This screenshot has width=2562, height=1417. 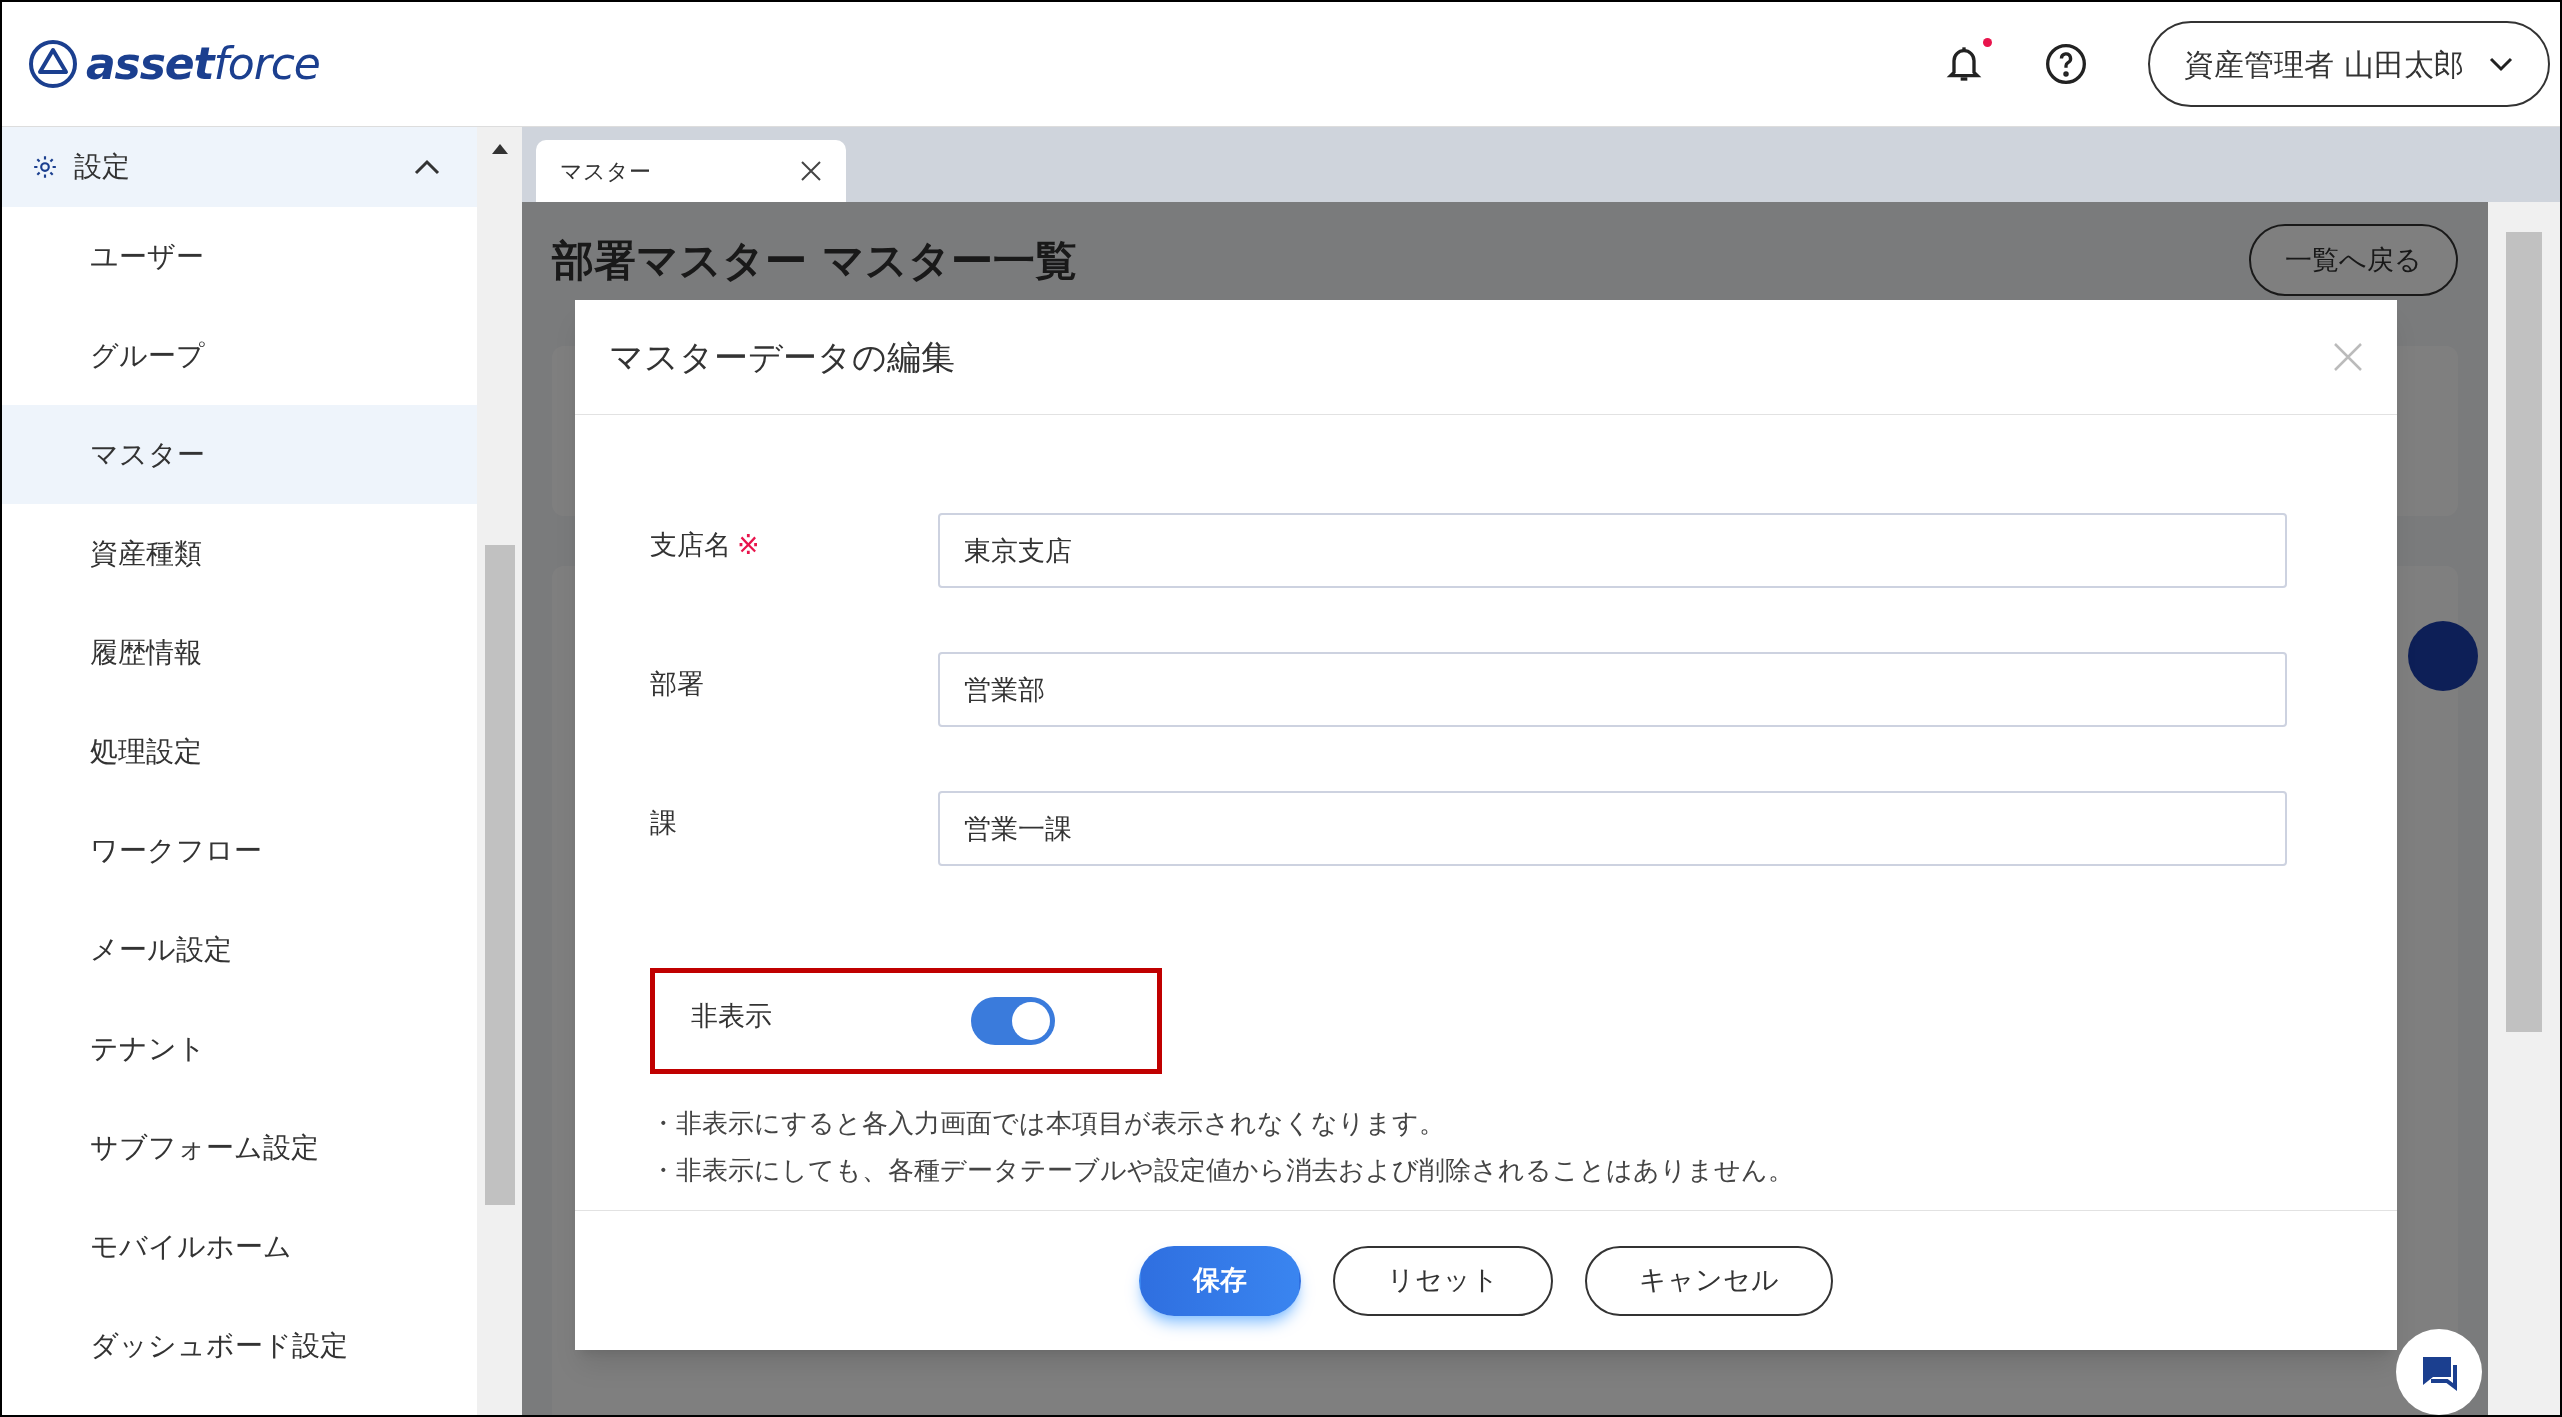 I want to click on tab: マスター, so click(x=691, y=171).